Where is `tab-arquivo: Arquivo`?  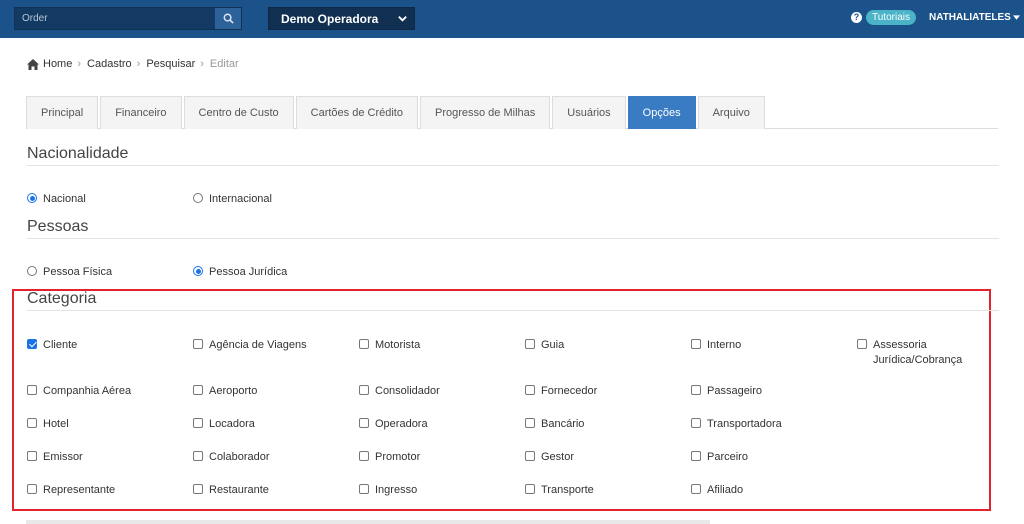
tab-arquivo: Arquivo is located at coordinates (731, 112).